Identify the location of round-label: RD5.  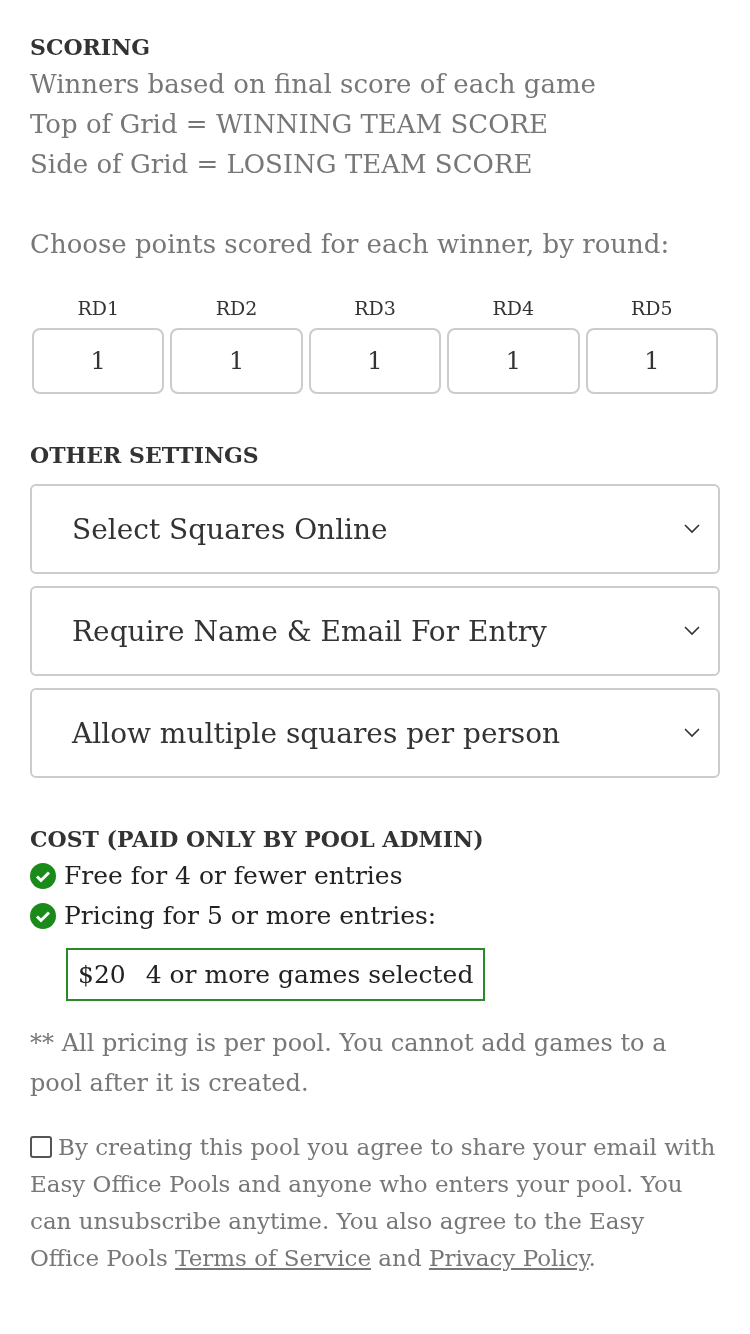
(651, 308).